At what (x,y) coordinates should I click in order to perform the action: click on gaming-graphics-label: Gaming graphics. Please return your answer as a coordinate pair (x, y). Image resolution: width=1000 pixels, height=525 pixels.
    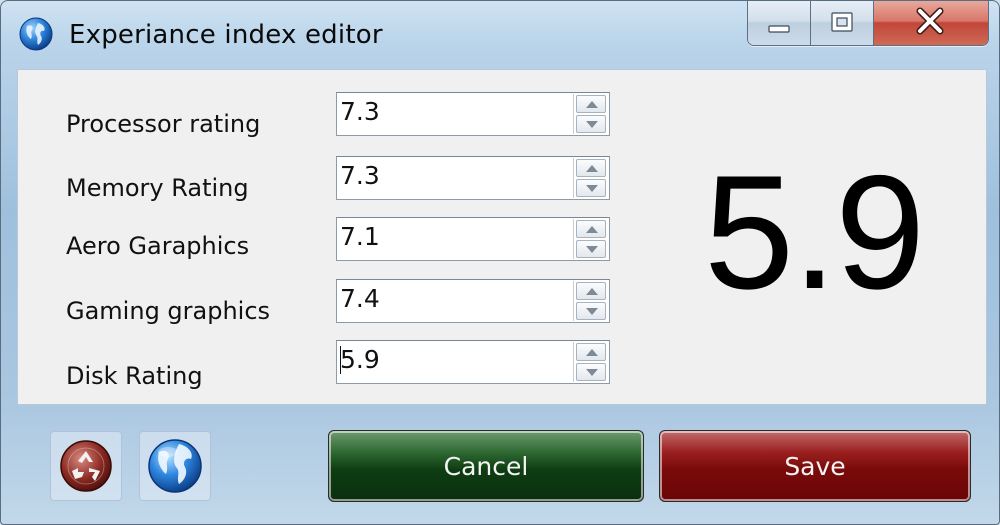
    Looking at the image, I should click on (168, 311).